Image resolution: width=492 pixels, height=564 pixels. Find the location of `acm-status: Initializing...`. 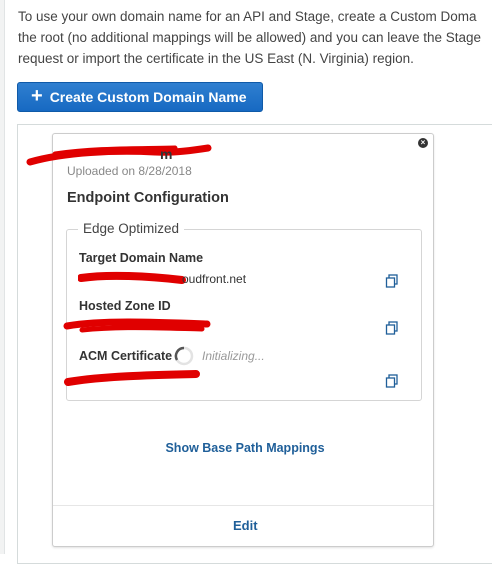

acm-status: Initializing... is located at coordinates (233, 356).